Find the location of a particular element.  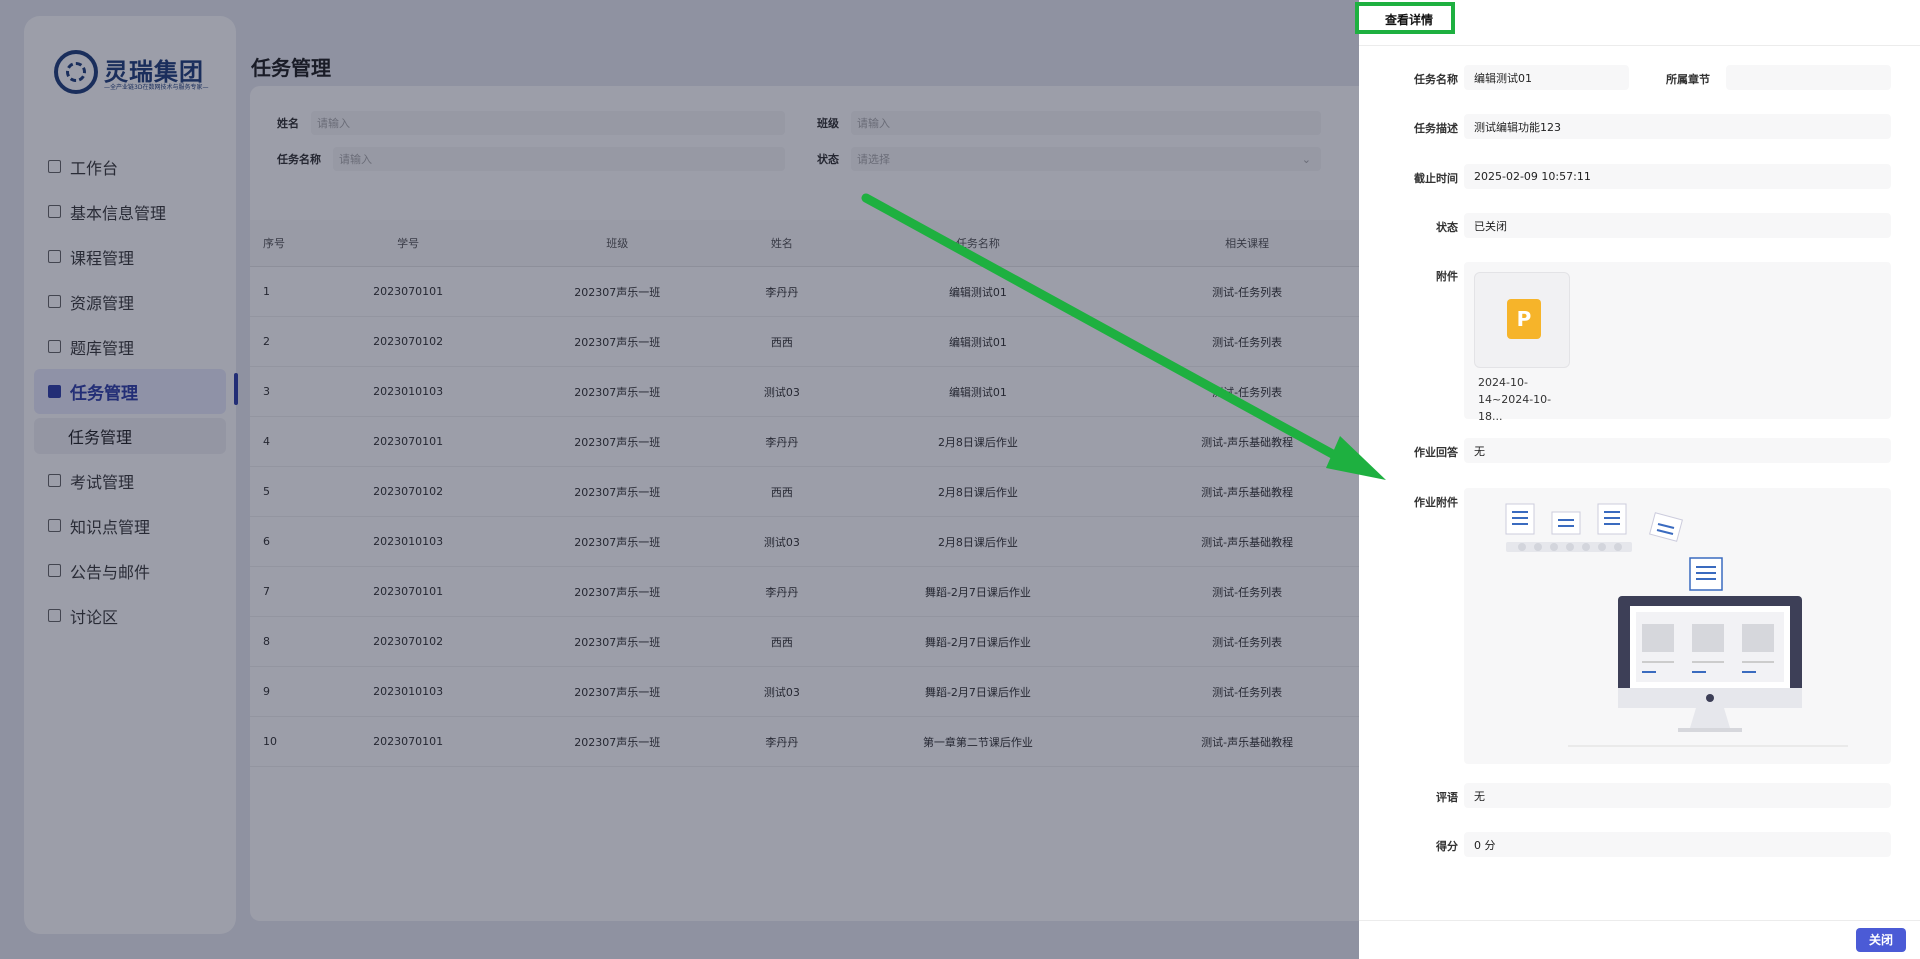

annotation-arrow-icon is located at coordinates (1123, 336).